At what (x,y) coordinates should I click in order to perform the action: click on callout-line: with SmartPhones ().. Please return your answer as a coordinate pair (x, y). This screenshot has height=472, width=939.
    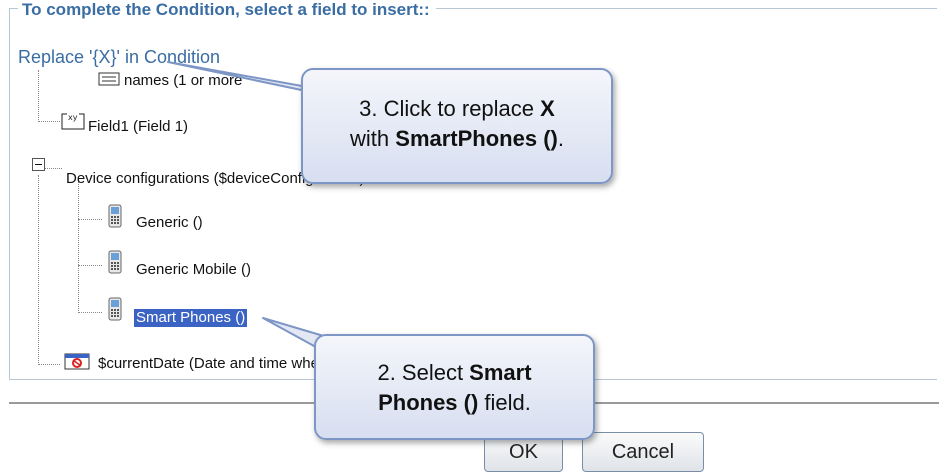
    Looking at the image, I should click on (457, 138).